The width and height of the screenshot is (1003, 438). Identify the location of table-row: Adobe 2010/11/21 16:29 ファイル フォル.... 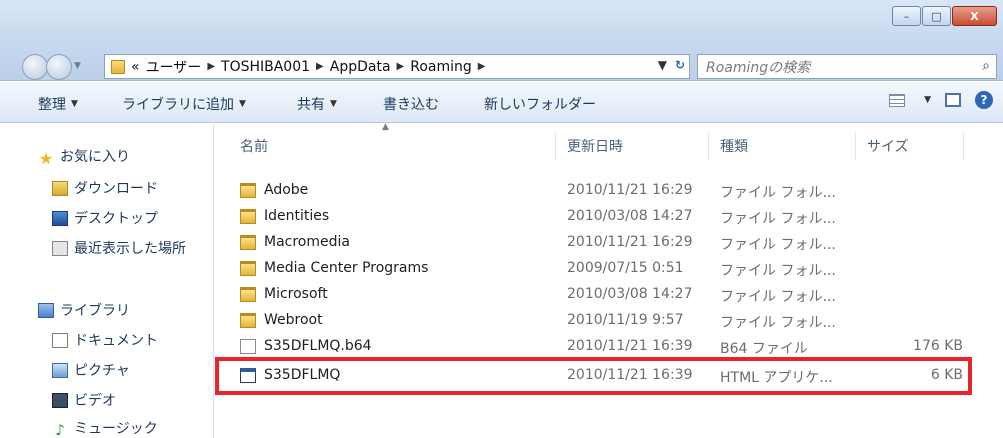
(595, 191).